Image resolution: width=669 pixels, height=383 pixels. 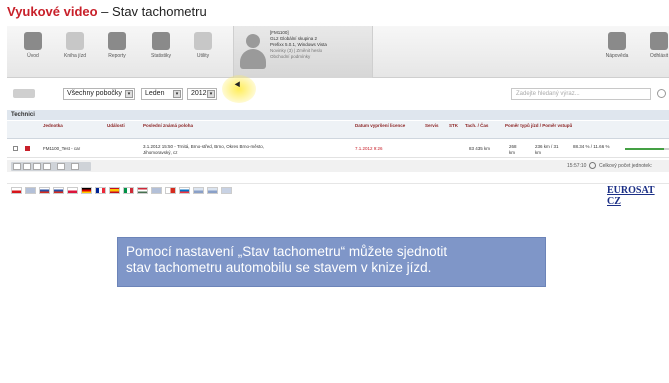 What do you see at coordinates (659, 41) in the screenshot?
I see `logout-icon` at bounding box center [659, 41].